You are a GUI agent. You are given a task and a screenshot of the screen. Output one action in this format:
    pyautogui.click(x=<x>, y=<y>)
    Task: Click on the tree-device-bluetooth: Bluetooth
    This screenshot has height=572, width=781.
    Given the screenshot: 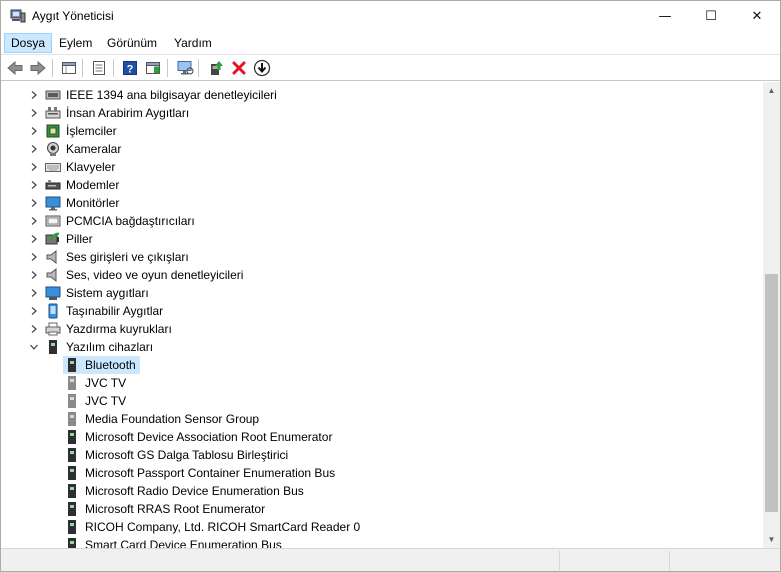 What is the action you would take?
    pyautogui.click(x=382, y=365)
    